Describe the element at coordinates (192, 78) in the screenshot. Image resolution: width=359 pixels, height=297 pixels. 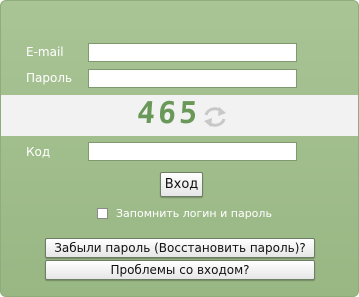
I see `password-field` at that location.